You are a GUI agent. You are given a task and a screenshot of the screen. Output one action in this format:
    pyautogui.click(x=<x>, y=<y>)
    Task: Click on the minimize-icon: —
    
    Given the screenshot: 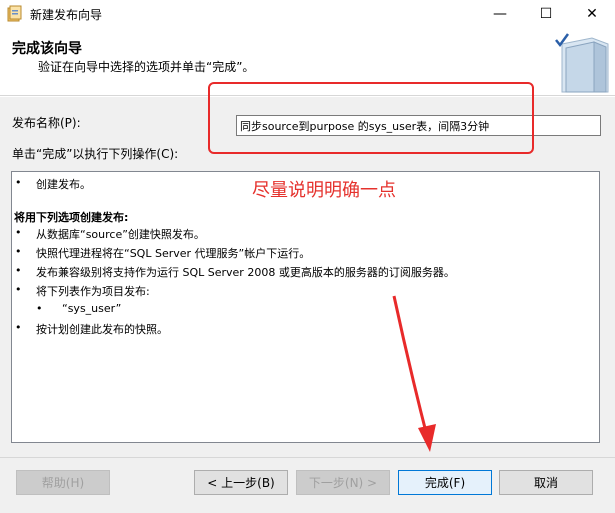 What is the action you would take?
    pyautogui.click(x=500, y=14)
    